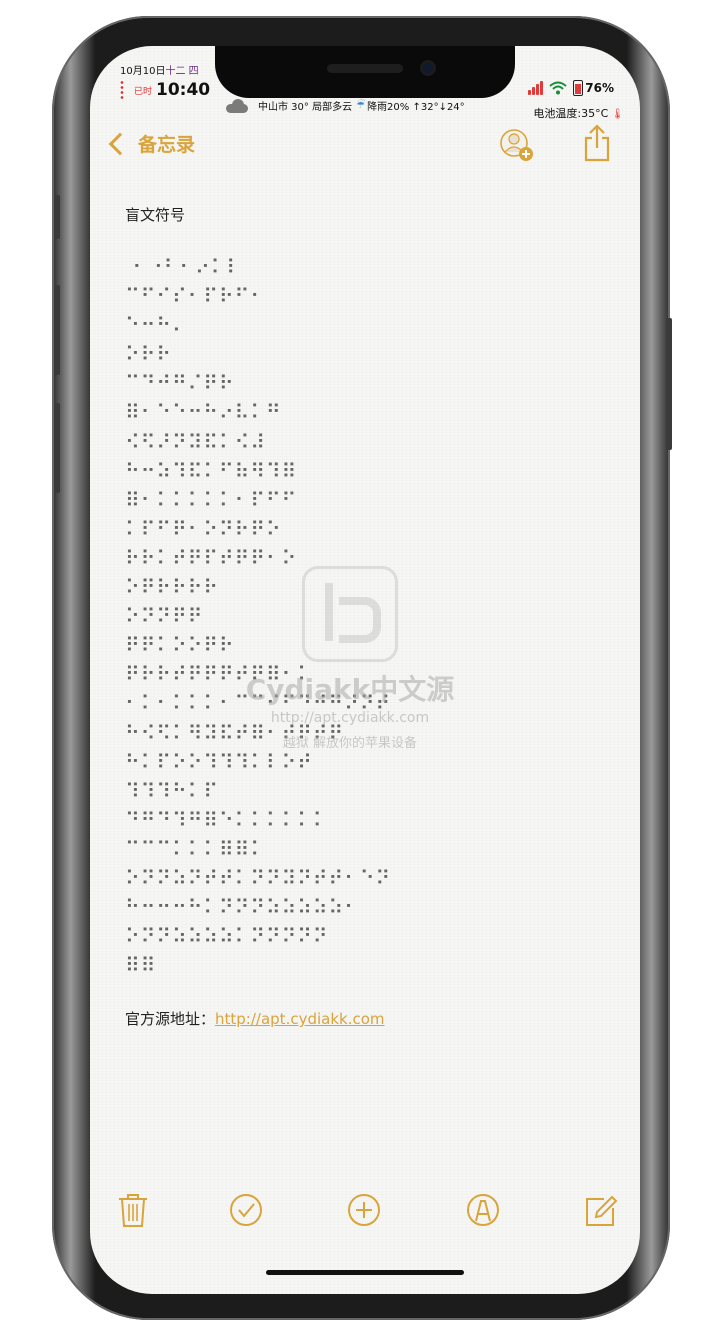 Image resolution: width=713 pixels, height=1334 pixels. I want to click on nav-bar: 备忘录, so click(365, 147).